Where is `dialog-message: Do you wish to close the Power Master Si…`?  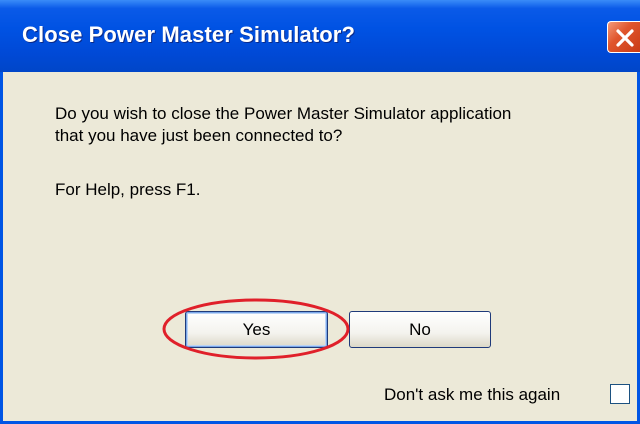 dialog-message: Do you wish to close the Power Master Si… is located at coordinates (335, 125).